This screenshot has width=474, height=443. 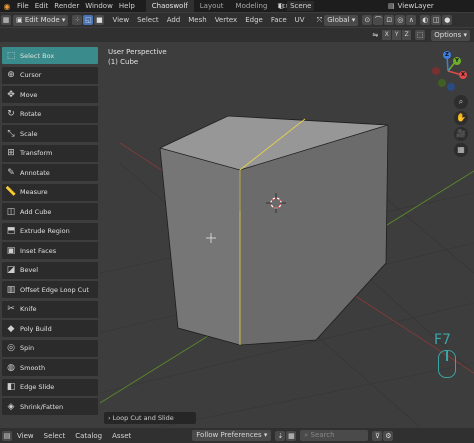 What do you see at coordinates (461, 118) in the screenshot?
I see `pan-icon: ✋` at bounding box center [461, 118].